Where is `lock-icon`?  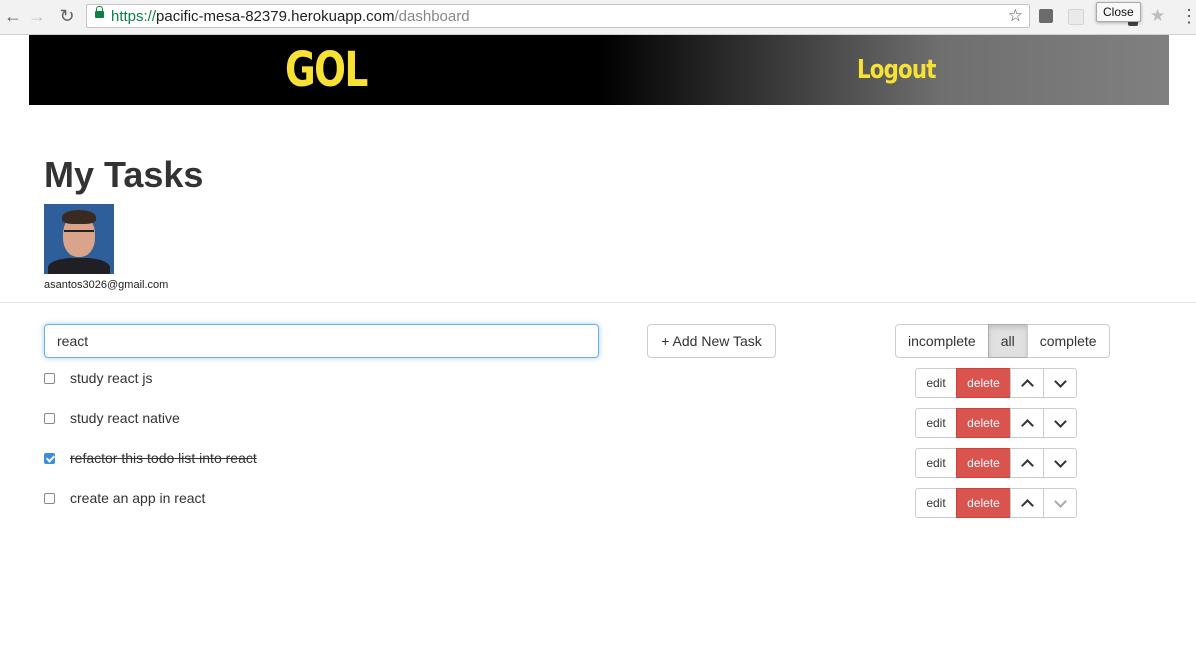
lock-icon is located at coordinates (99, 12).